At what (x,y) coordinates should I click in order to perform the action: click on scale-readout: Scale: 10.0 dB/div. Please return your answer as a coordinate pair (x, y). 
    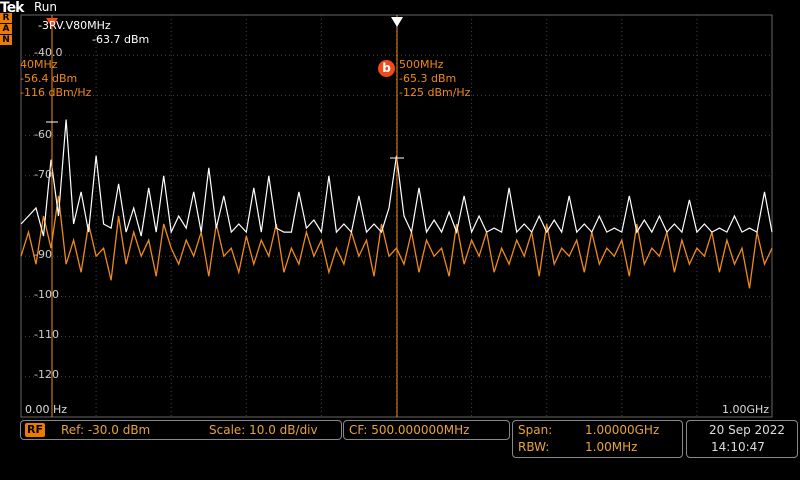
    Looking at the image, I should click on (263, 430).